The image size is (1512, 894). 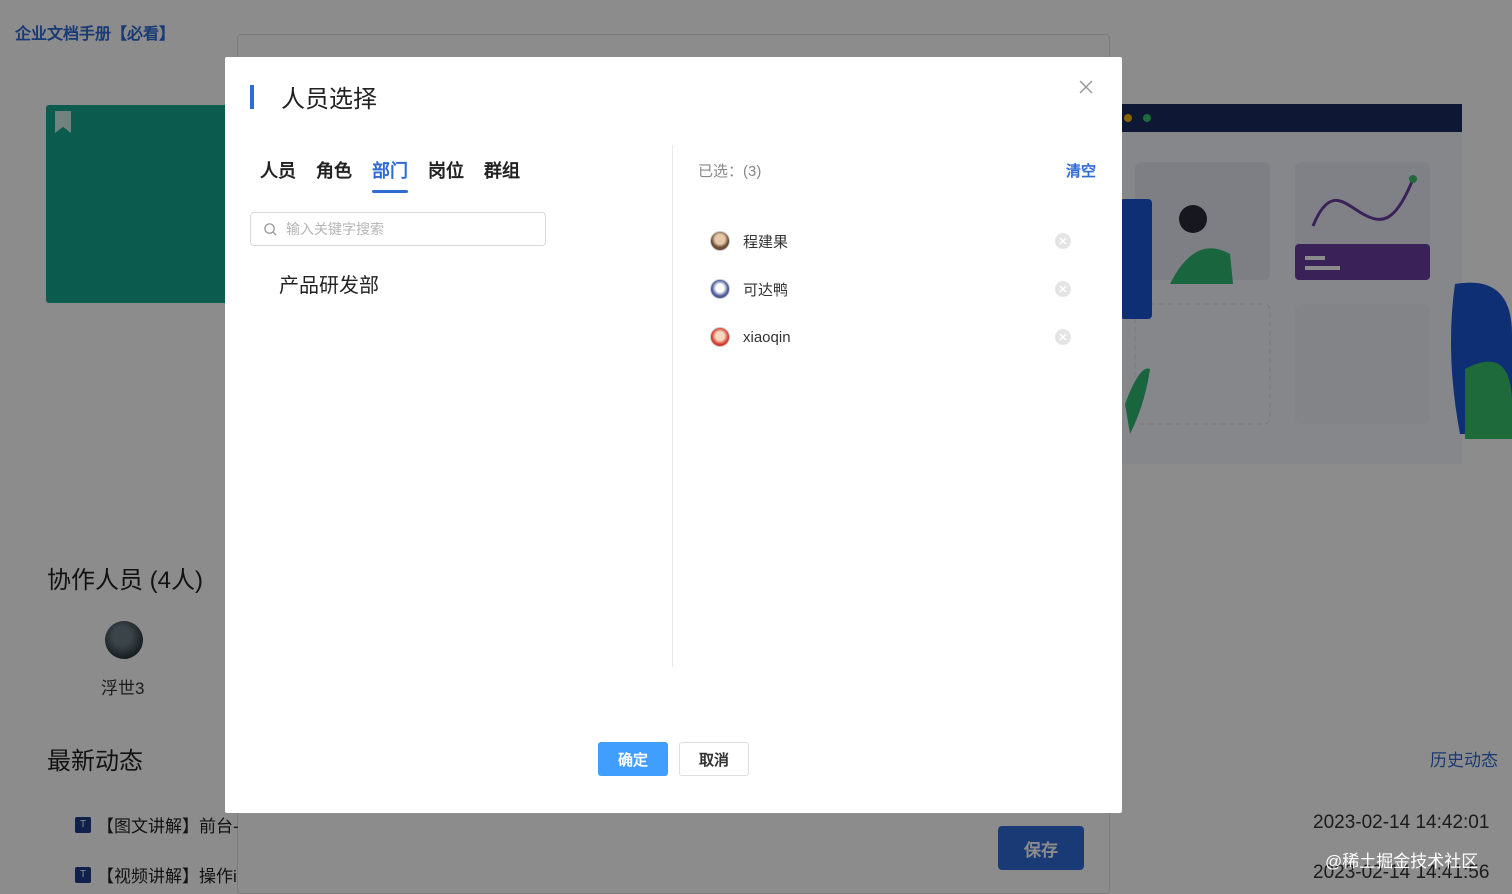 I want to click on selected-item: xiaoqin, so click(x=891, y=337).